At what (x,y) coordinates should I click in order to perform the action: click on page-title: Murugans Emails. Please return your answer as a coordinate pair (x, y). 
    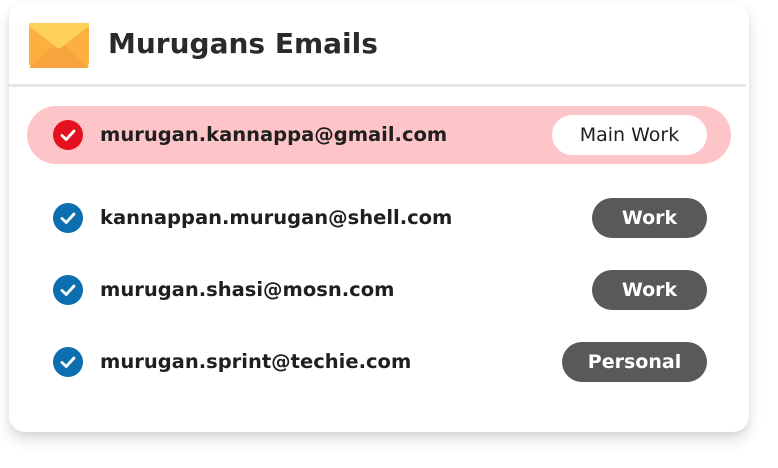
    Looking at the image, I should click on (243, 43).